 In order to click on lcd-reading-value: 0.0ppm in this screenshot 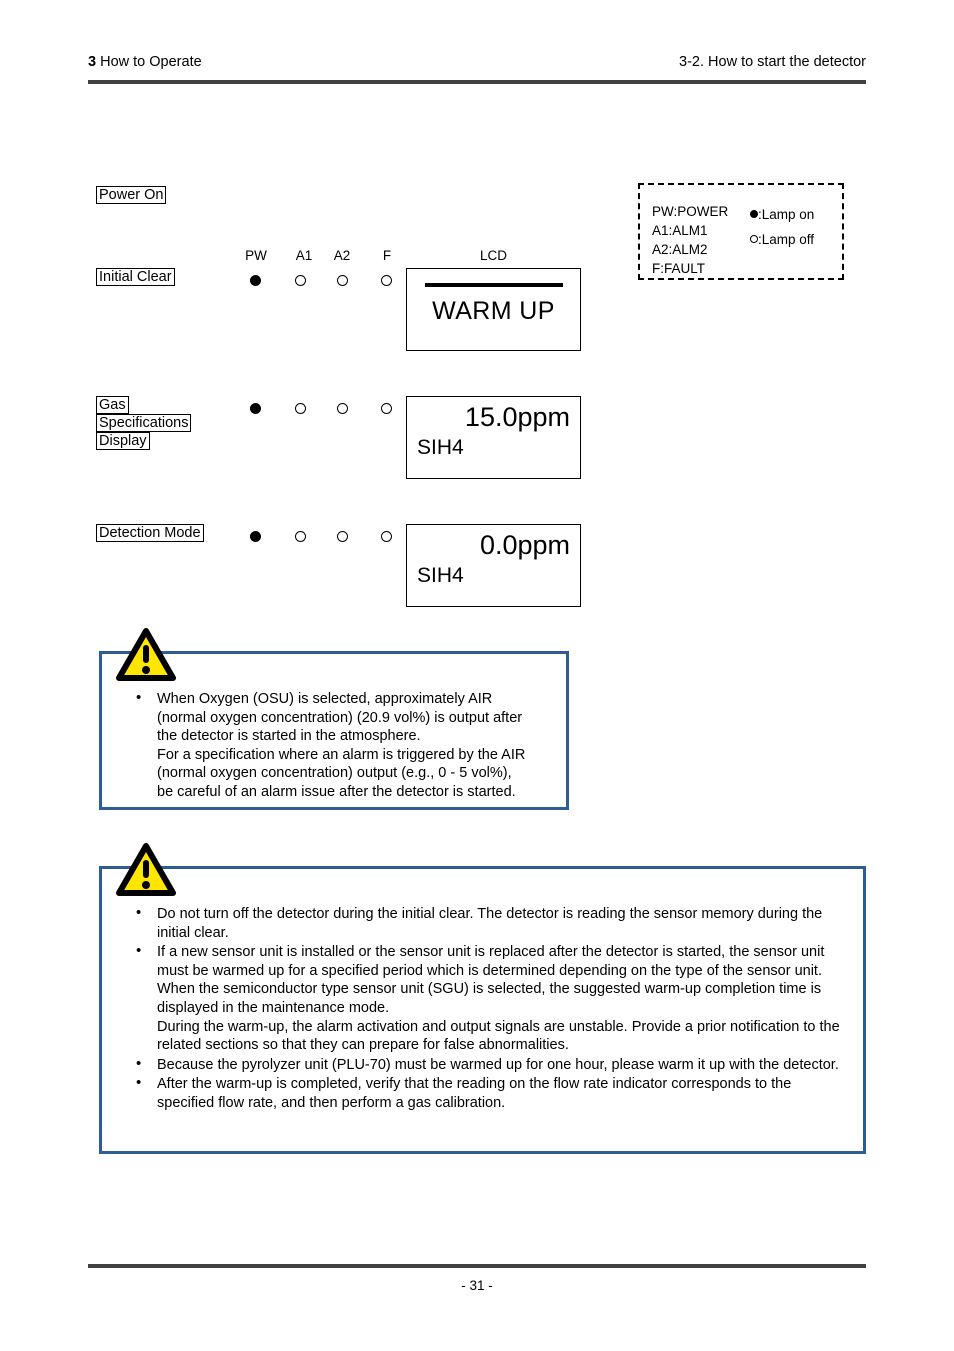, I will do `click(524, 545)`.